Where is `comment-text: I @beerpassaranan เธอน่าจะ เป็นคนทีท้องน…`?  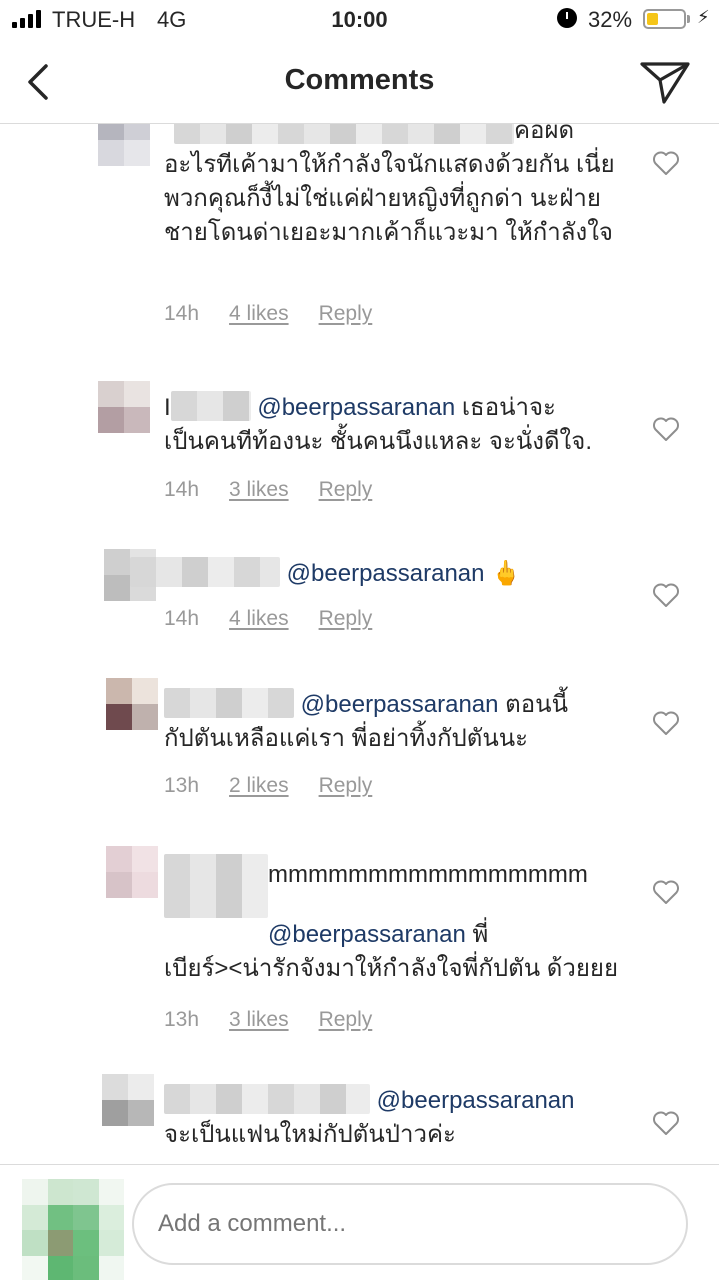
comment-text: I @beerpassaranan เธอน่าจะ เป็นคนทีท้องน… is located at coordinates (399, 425).